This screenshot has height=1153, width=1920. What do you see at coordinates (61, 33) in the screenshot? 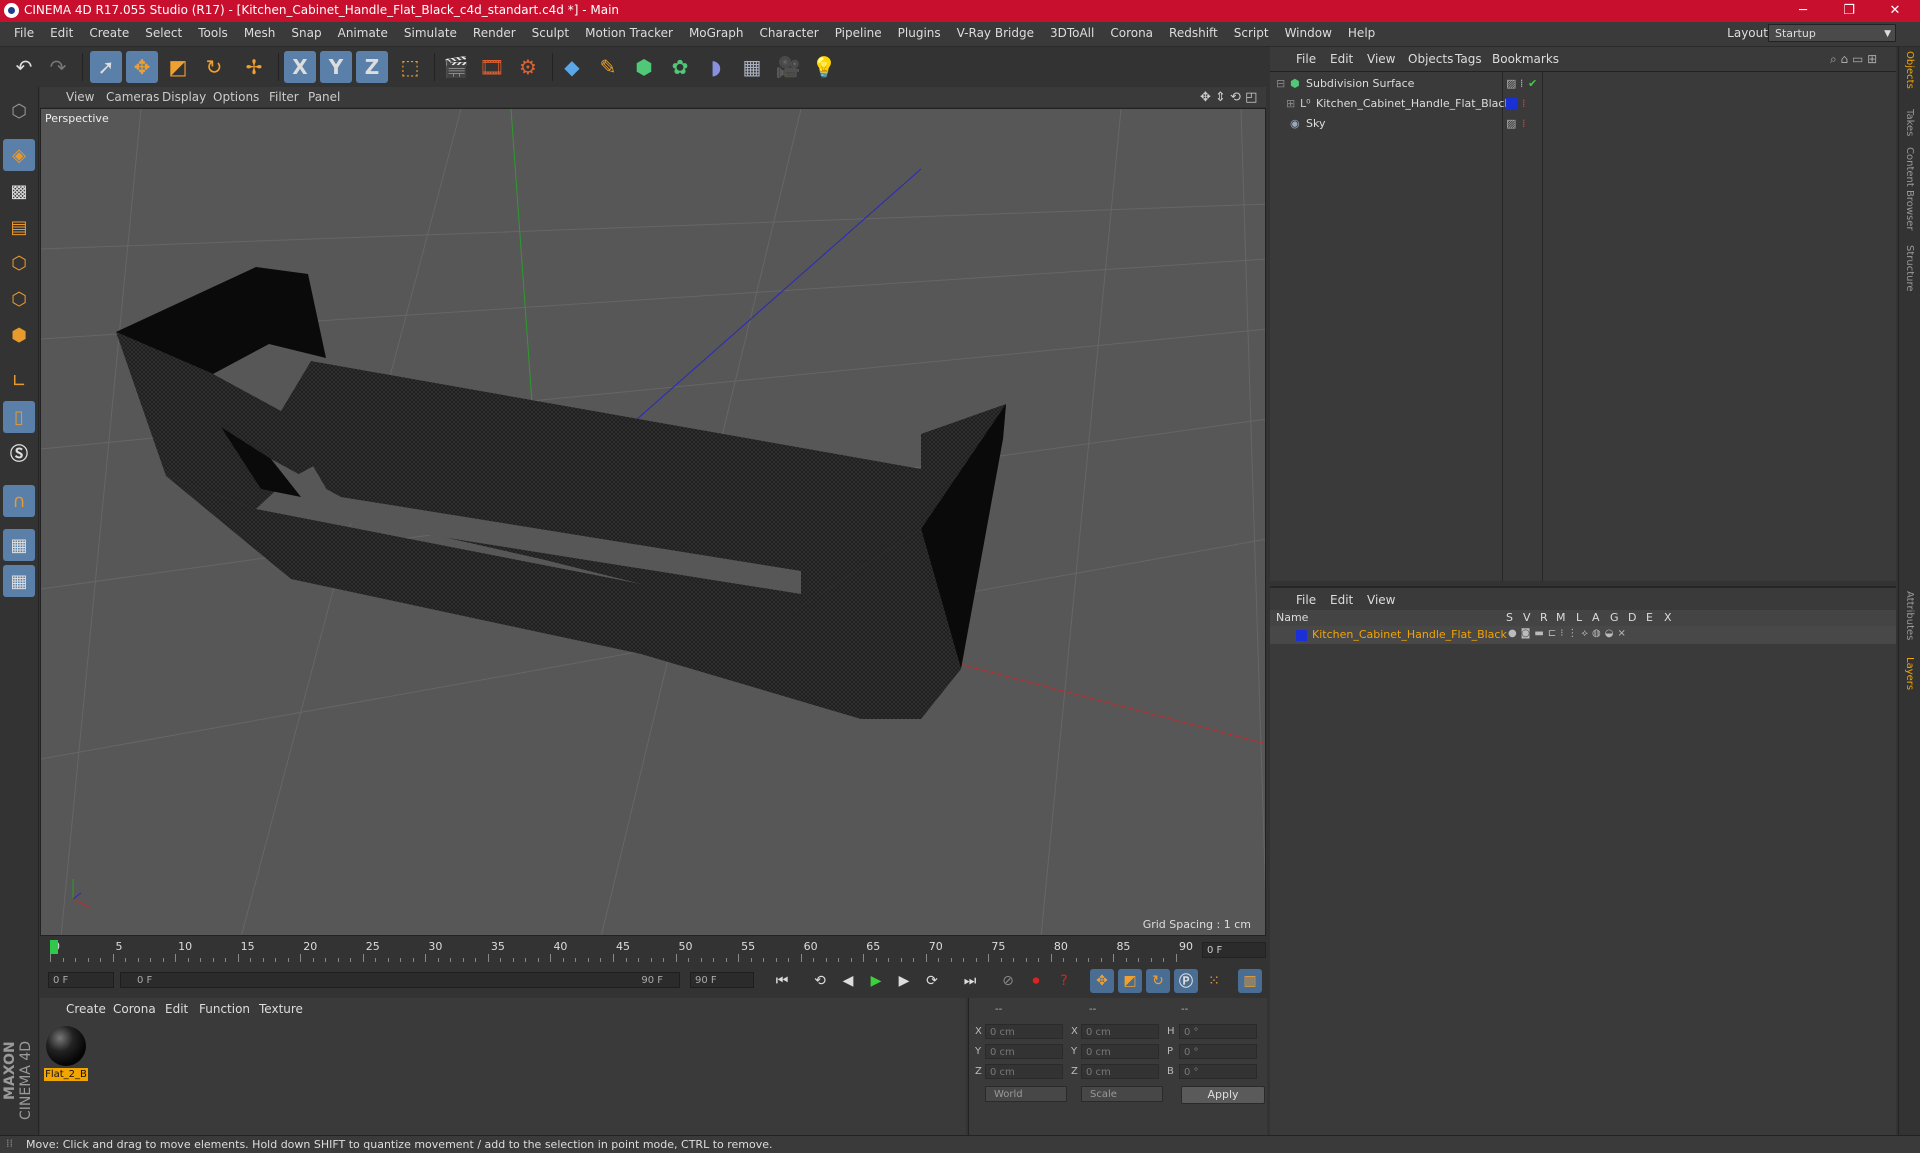
I see `menu-edit: Edit` at bounding box center [61, 33].